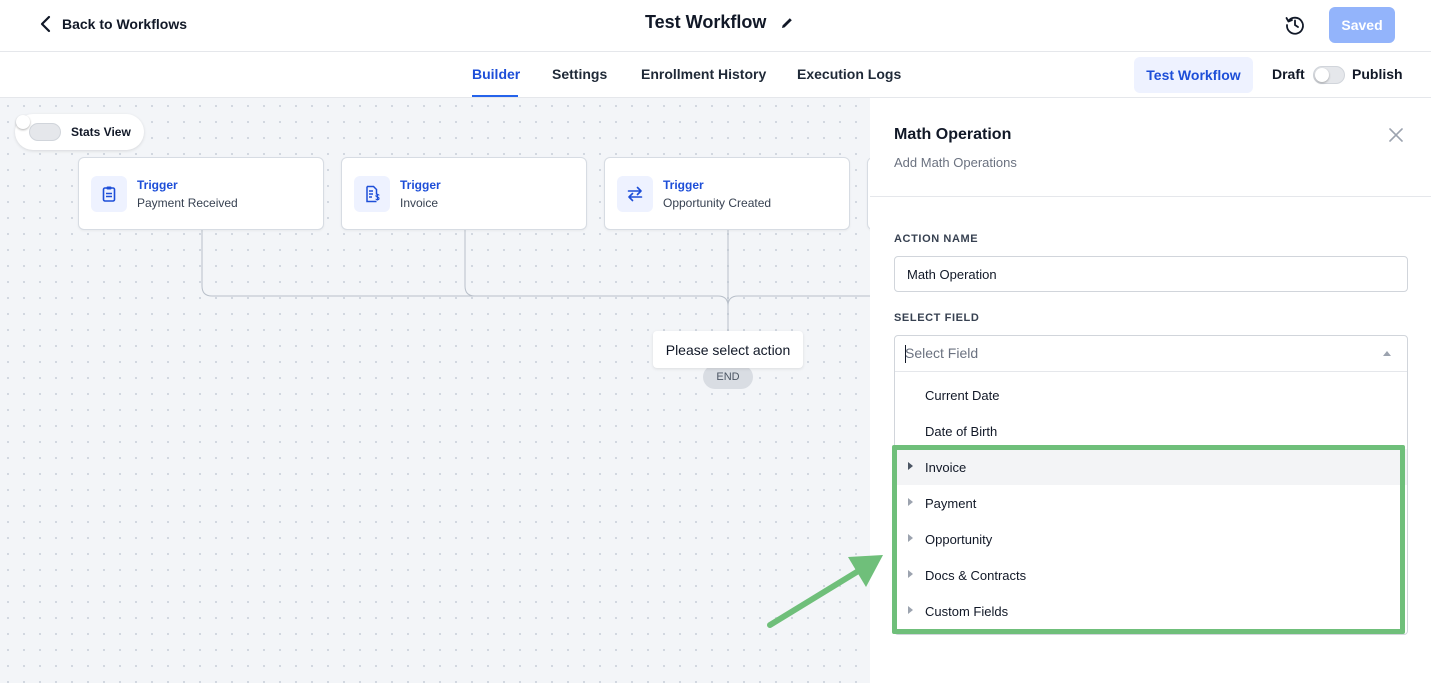 This screenshot has height=683, width=1431. Describe the element at coordinates (1151, 274) in the screenshot. I see `action-name-input` at that location.